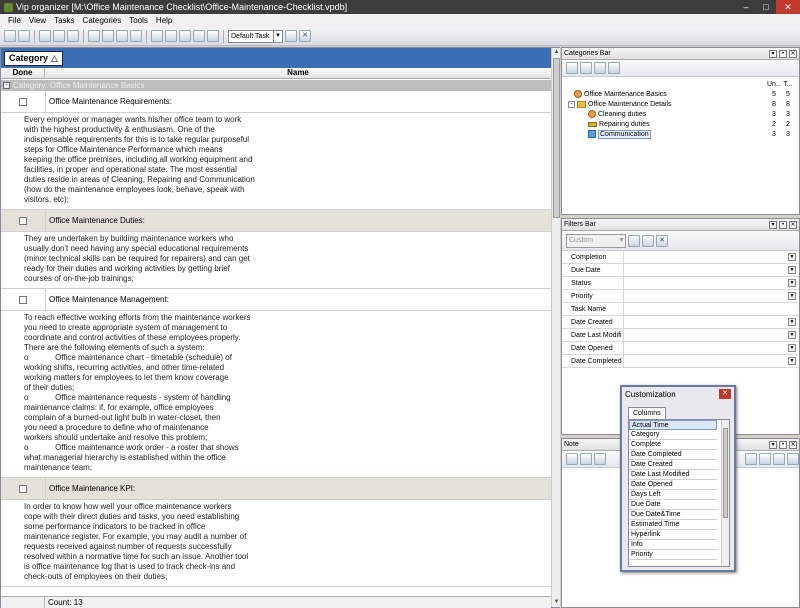 Image resolution: width=800 pixels, height=608 pixels. Describe the element at coordinates (14, 20) in the screenshot. I see `menu-file: File` at that location.